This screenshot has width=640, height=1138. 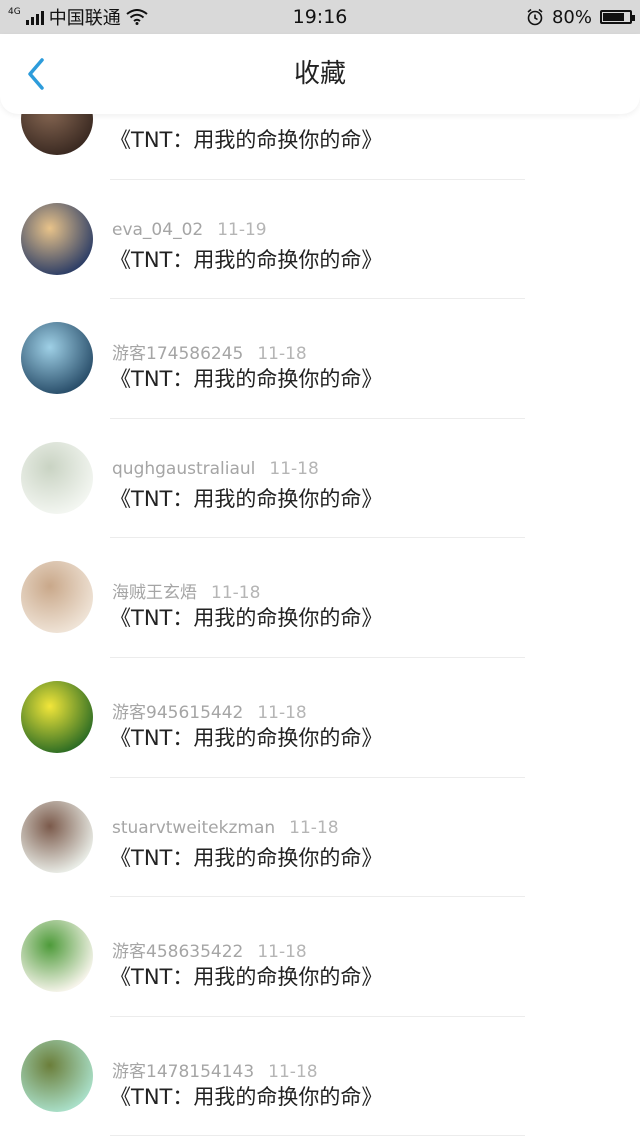 What do you see at coordinates (242, 229) in the screenshot?
I see `date: 11-19` at bounding box center [242, 229].